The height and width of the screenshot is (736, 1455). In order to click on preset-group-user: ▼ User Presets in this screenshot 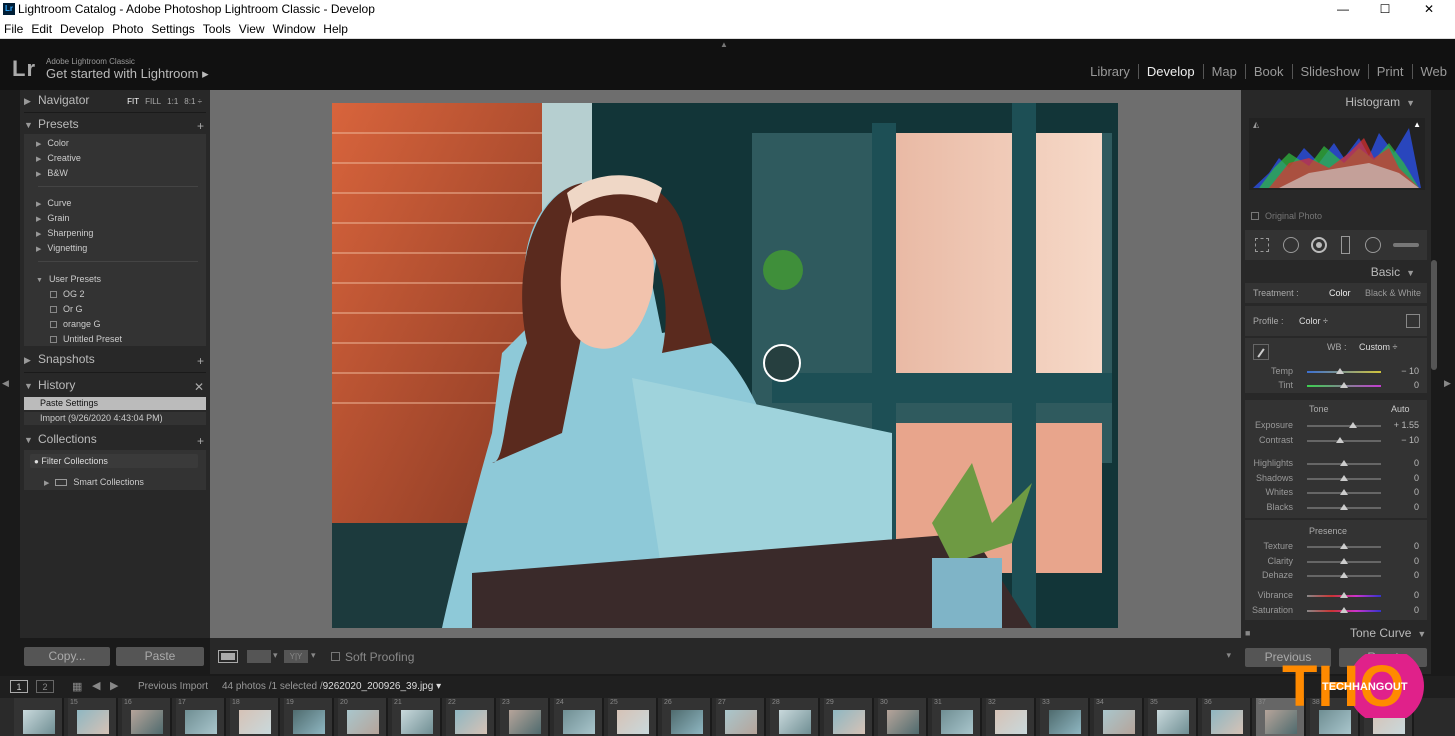, I will do `click(68, 279)`.